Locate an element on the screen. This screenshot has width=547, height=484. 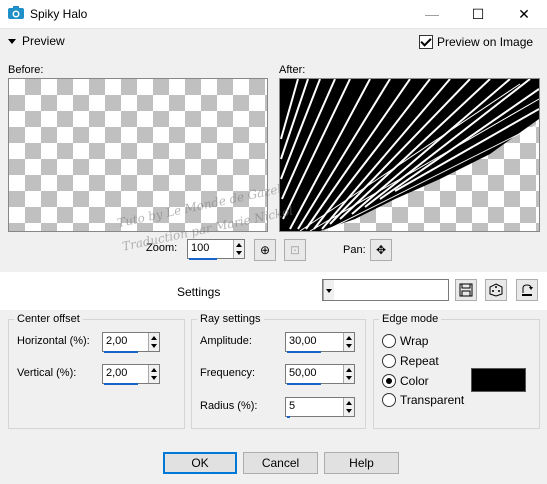
preset-dropdown is located at coordinates (385, 290).